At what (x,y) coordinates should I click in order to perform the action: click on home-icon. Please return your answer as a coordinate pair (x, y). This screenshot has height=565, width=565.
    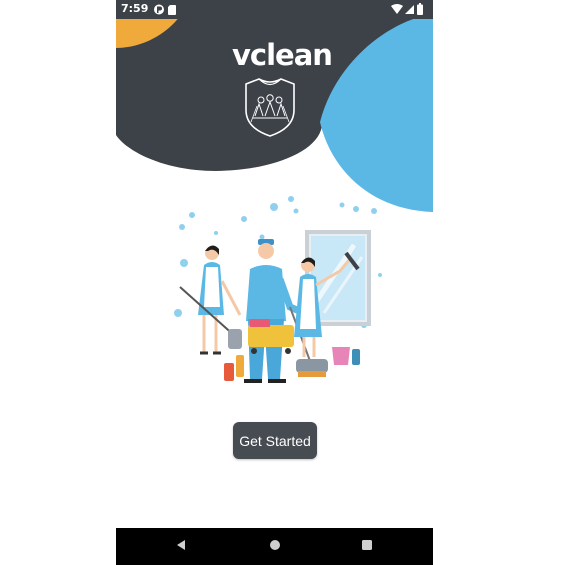
    Looking at the image, I should click on (275, 547).